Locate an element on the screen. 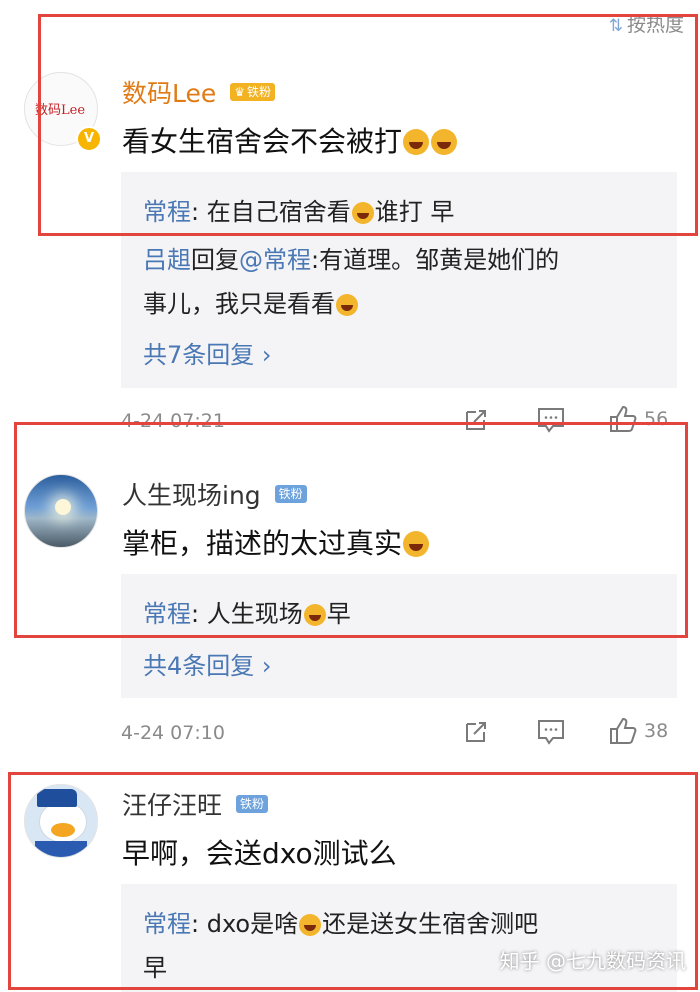 This screenshot has height=992, width=700. watermark: 知乎 @七九数码资讯 is located at coordinates (592, 961).